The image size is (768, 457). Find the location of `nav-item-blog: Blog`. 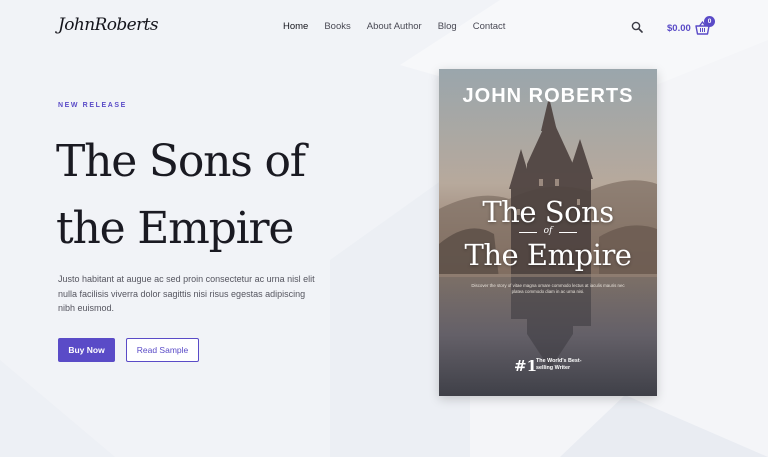

nav-item-blog: Blog is located at coordinates (447, 26).